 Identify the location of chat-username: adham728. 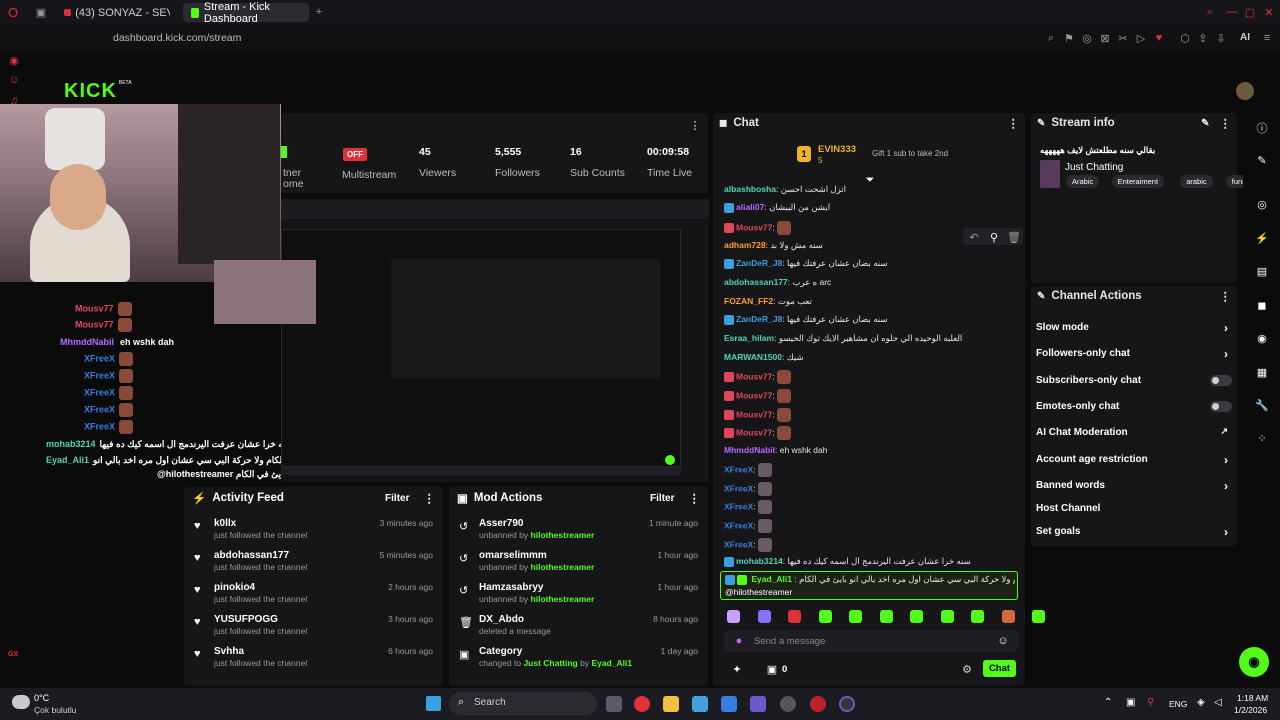
(745, 245).